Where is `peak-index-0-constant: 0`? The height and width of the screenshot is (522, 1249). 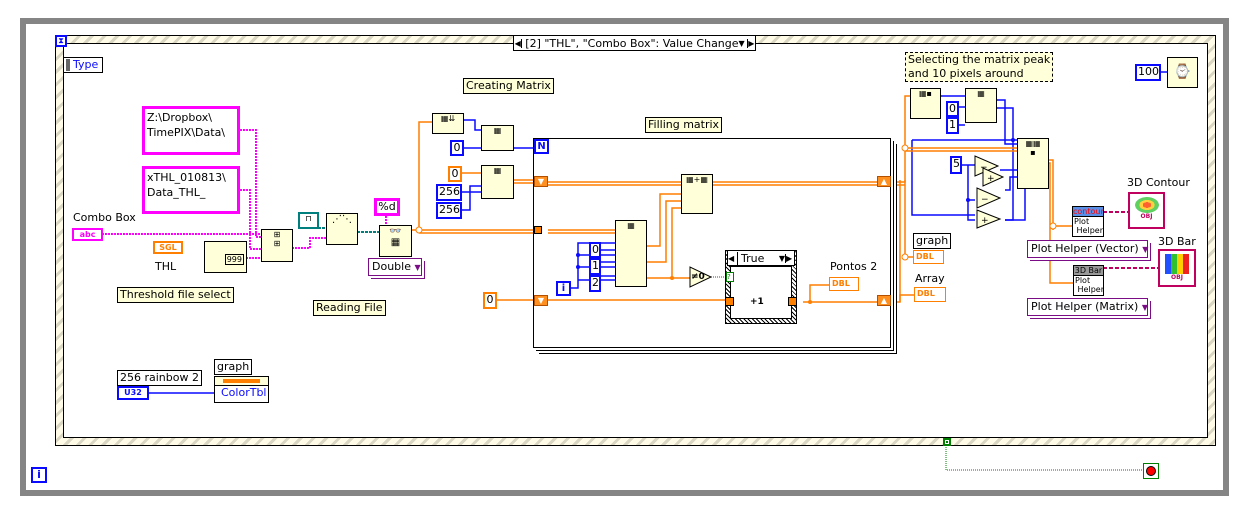 peak-index-0-constant: 0 is located at coordinates (952, 109).